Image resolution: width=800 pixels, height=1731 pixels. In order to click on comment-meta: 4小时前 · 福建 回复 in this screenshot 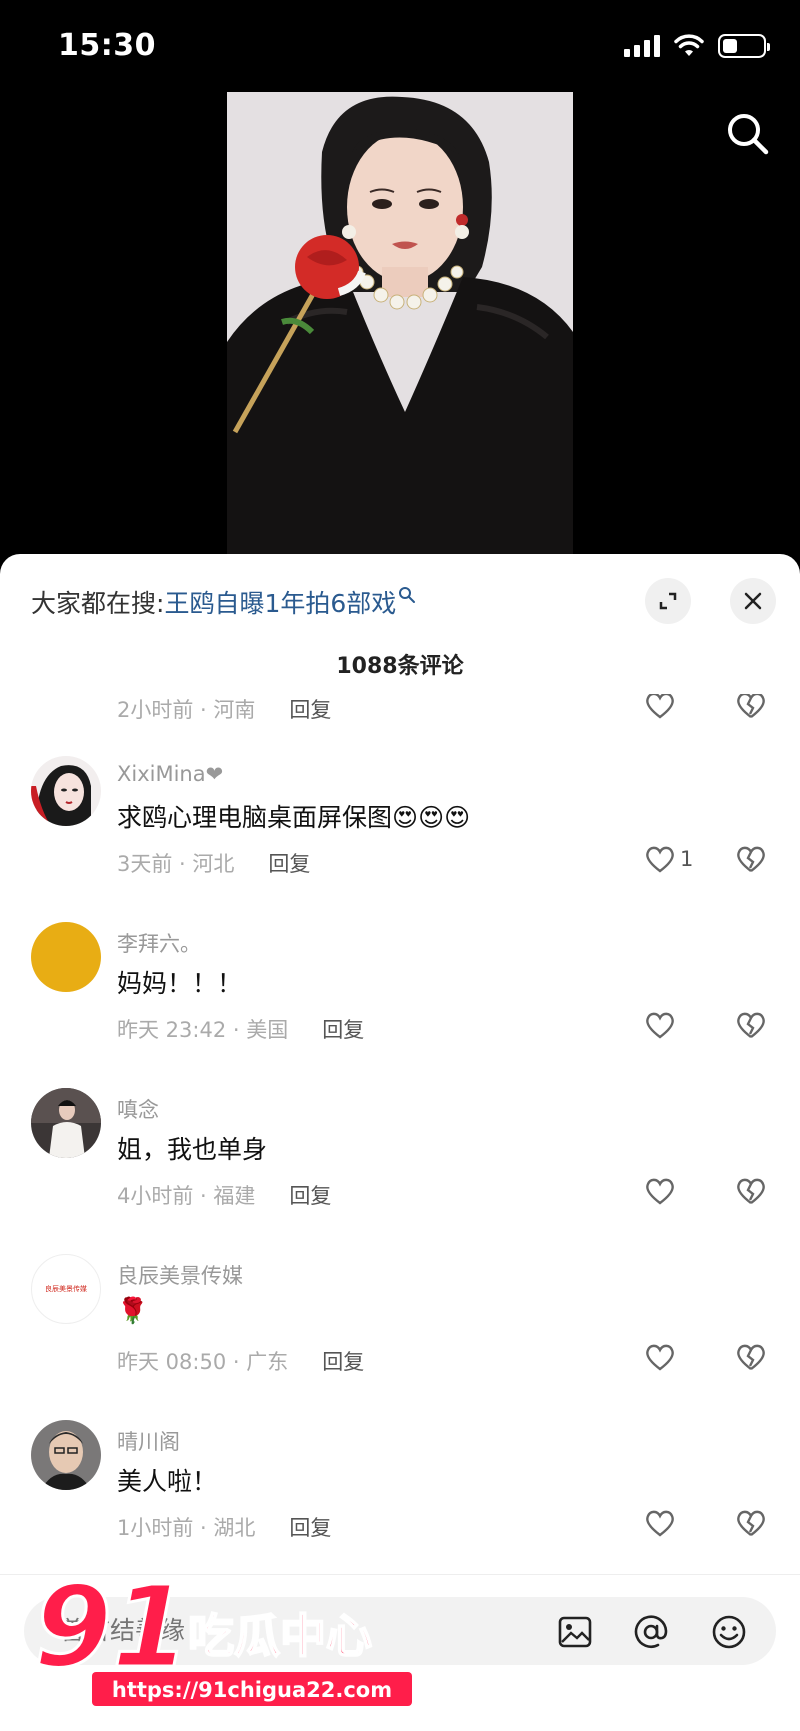, I will do `click(224, 1195)`.